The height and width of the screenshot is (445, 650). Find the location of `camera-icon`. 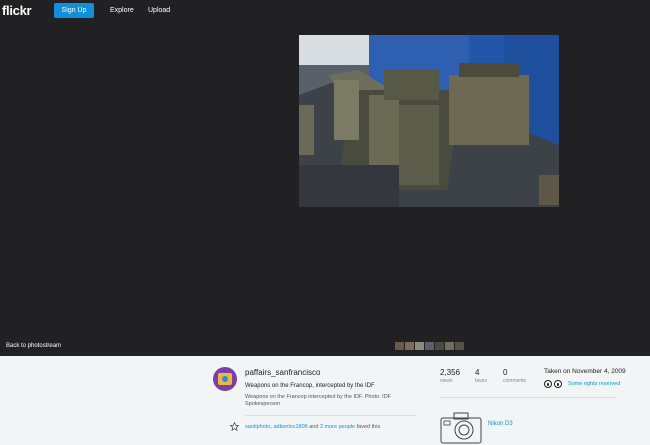

camera-icon is located at coordinates (461, 427).